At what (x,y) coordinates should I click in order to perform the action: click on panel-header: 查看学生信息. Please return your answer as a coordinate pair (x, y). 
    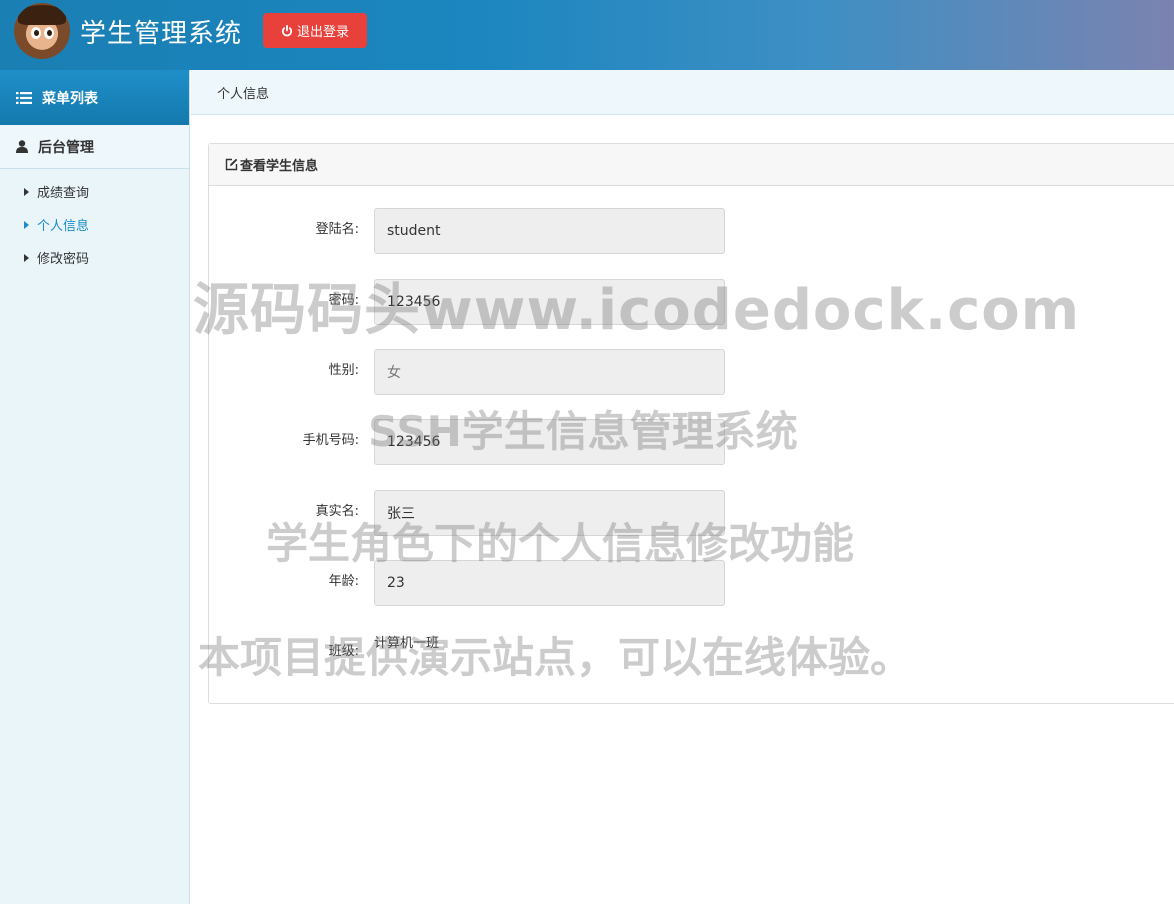
    Looking at the image, I should click on (691, 165).